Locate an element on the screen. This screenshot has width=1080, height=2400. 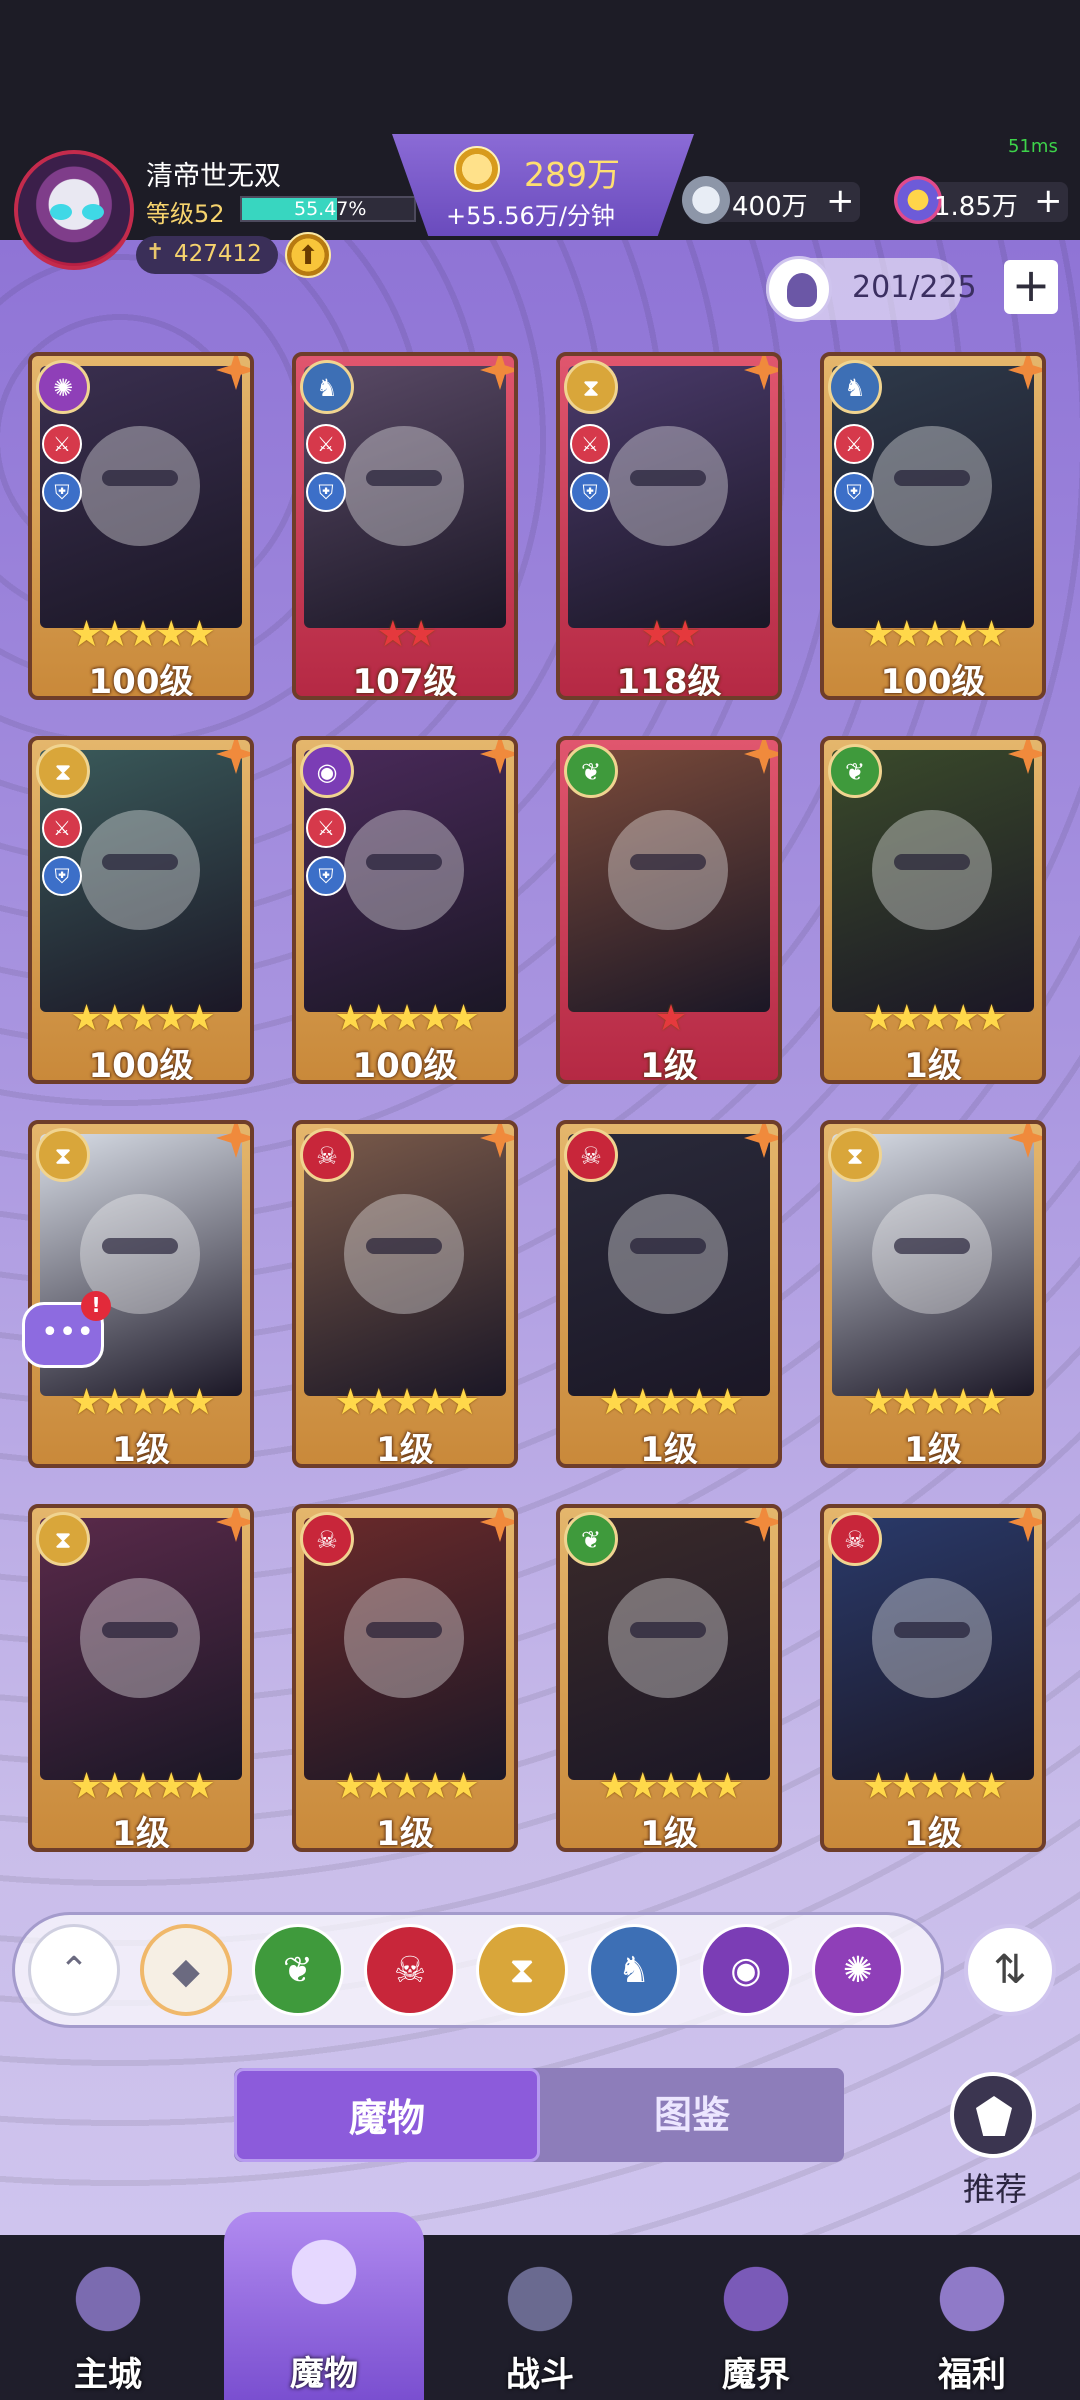
resource-gem: 400万 + is located at coordinates (771, 200).